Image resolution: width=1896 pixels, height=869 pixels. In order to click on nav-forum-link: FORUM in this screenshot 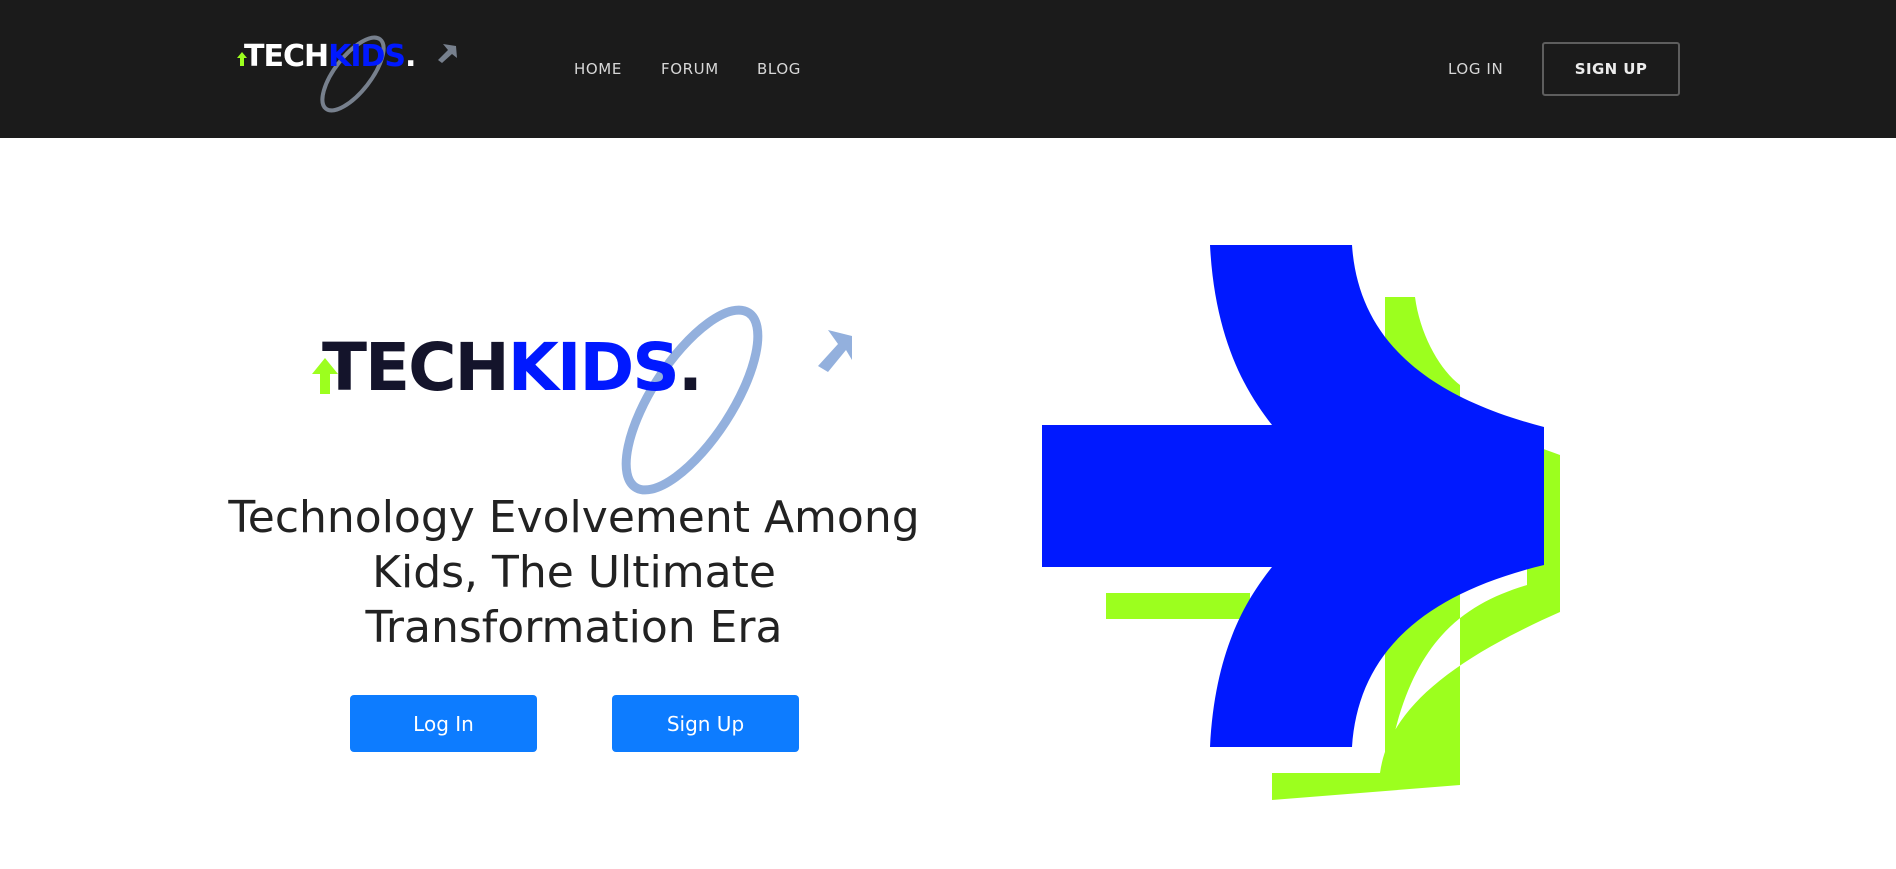, I will do `click(690, 69)`.